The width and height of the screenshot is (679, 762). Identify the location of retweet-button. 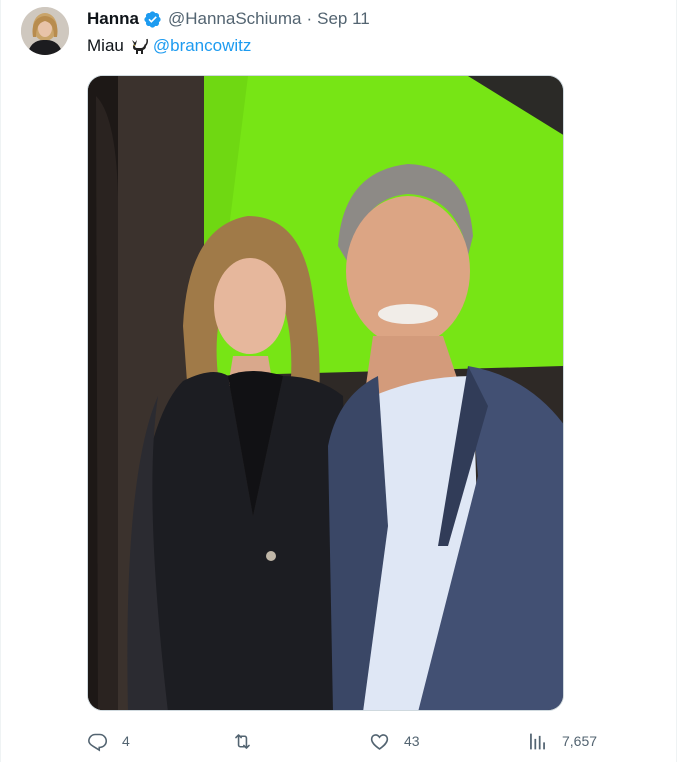
(249, 741).